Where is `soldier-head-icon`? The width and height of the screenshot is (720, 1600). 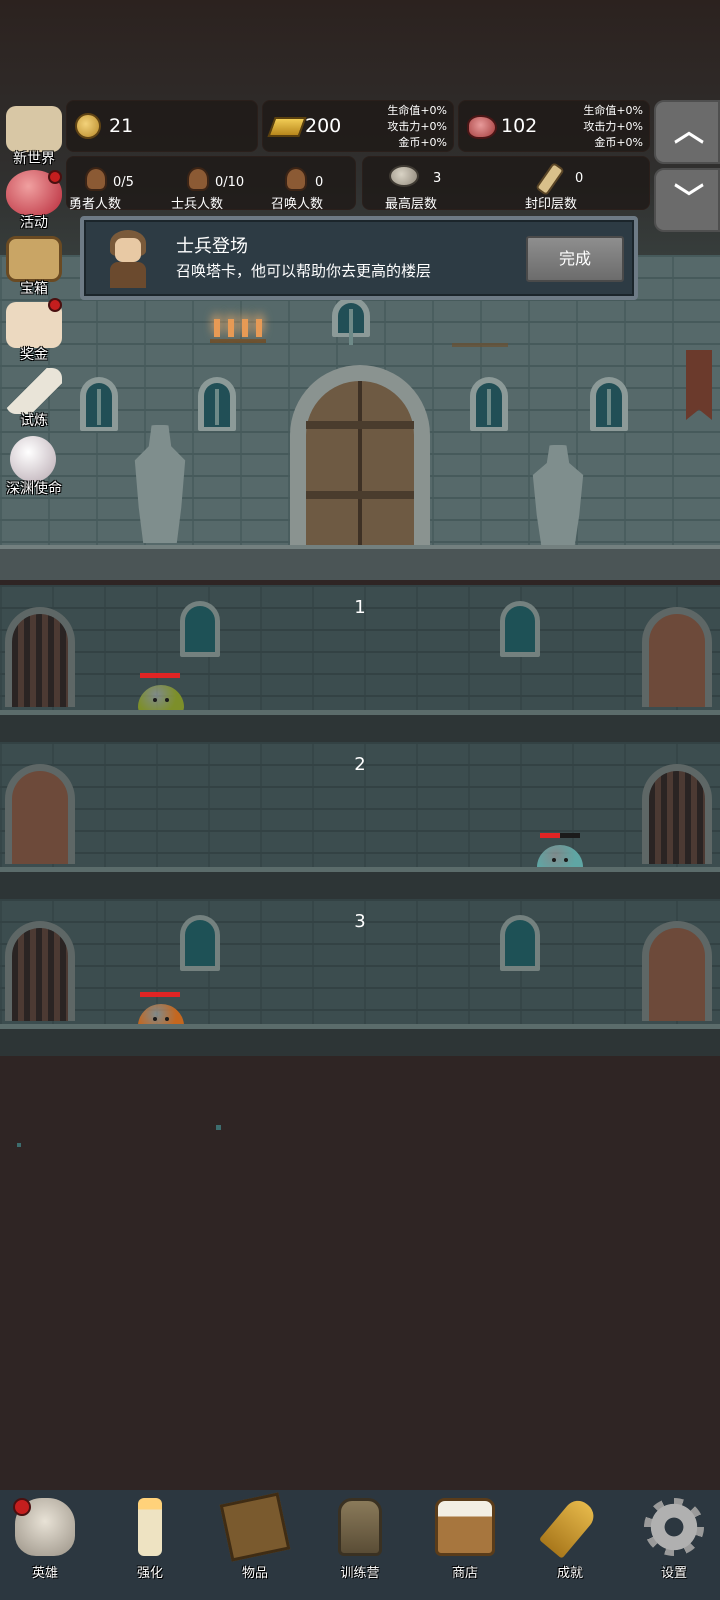 soldier-head-icon is located at coordinates (198, 179).